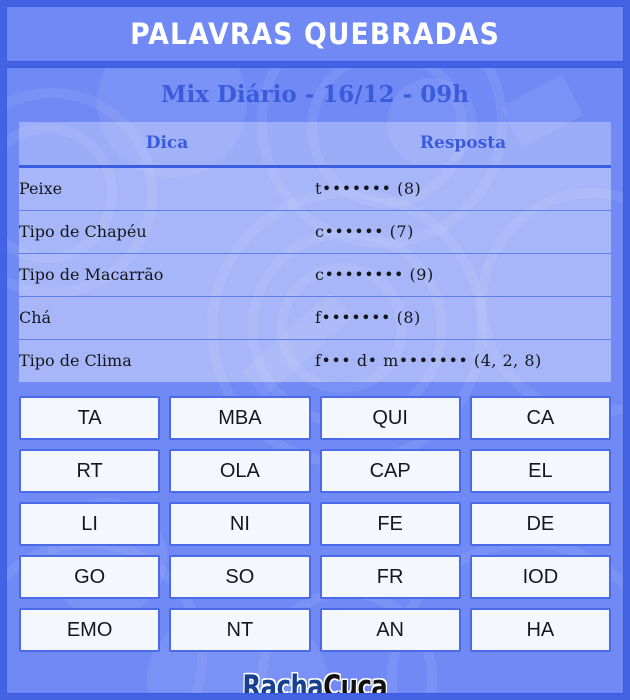 Image resolution: width=630 pixels, height=700 pixels. I want to click on footer: RachaCuca, so click(315, 676).